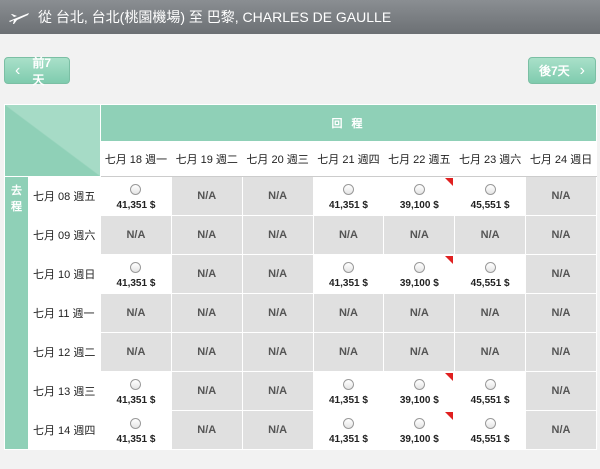 The width and height of the screenshot is (600, 469). What do you see at coordinates (554, 71) in the screenshot?
I see `next-7-days-label: 後7天` at bounding box center [554, 71].